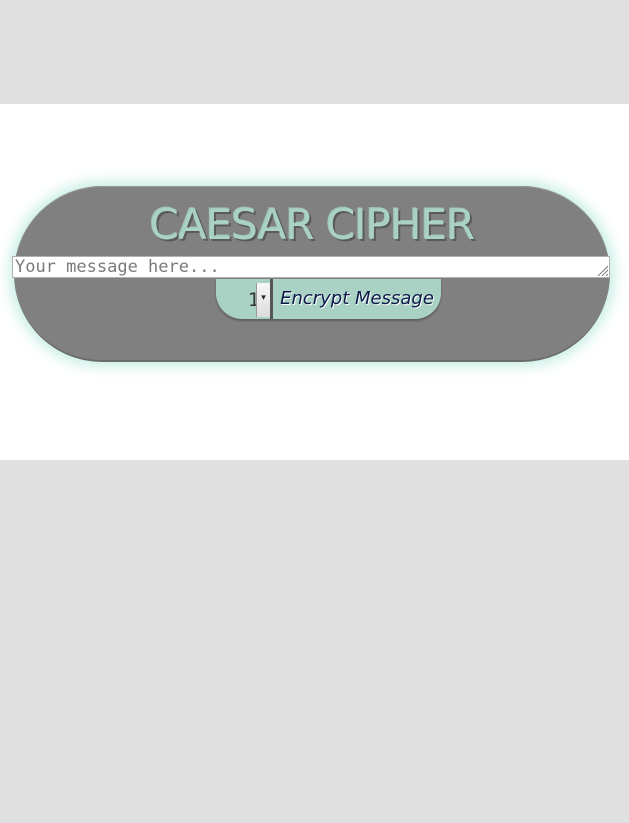  What do you see at coordinates (312, 224) in the screenshot?
I see `page-title: CAESAR CIPHER` at bounding box center [312, 224].